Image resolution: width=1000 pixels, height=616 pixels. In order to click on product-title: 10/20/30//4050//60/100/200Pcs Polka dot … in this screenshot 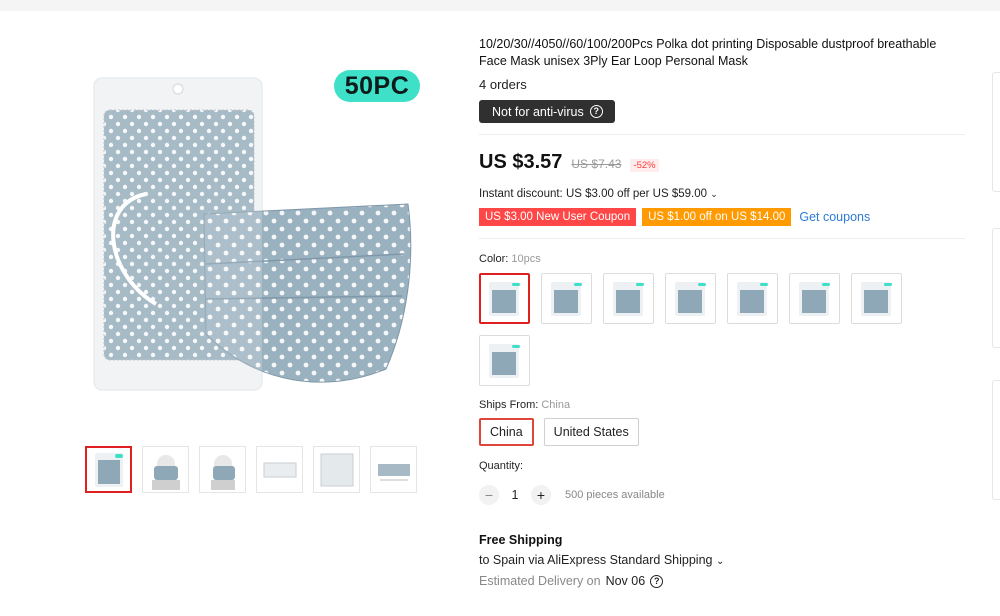, I will do `click(708, 52)`.